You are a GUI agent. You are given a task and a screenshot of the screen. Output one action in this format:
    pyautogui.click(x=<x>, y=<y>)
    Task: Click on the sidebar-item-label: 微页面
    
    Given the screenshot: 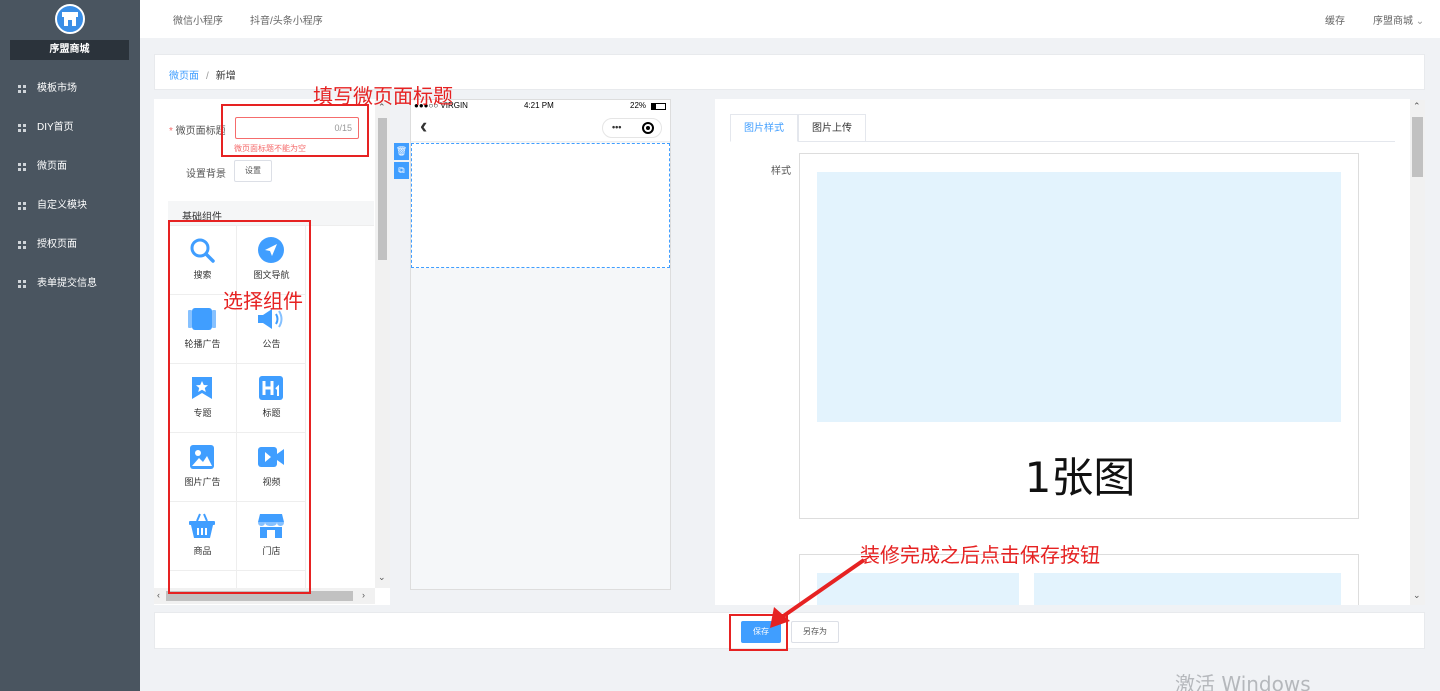 What is the action you would take?
    pyautogui.click(x=52, y=166)
    